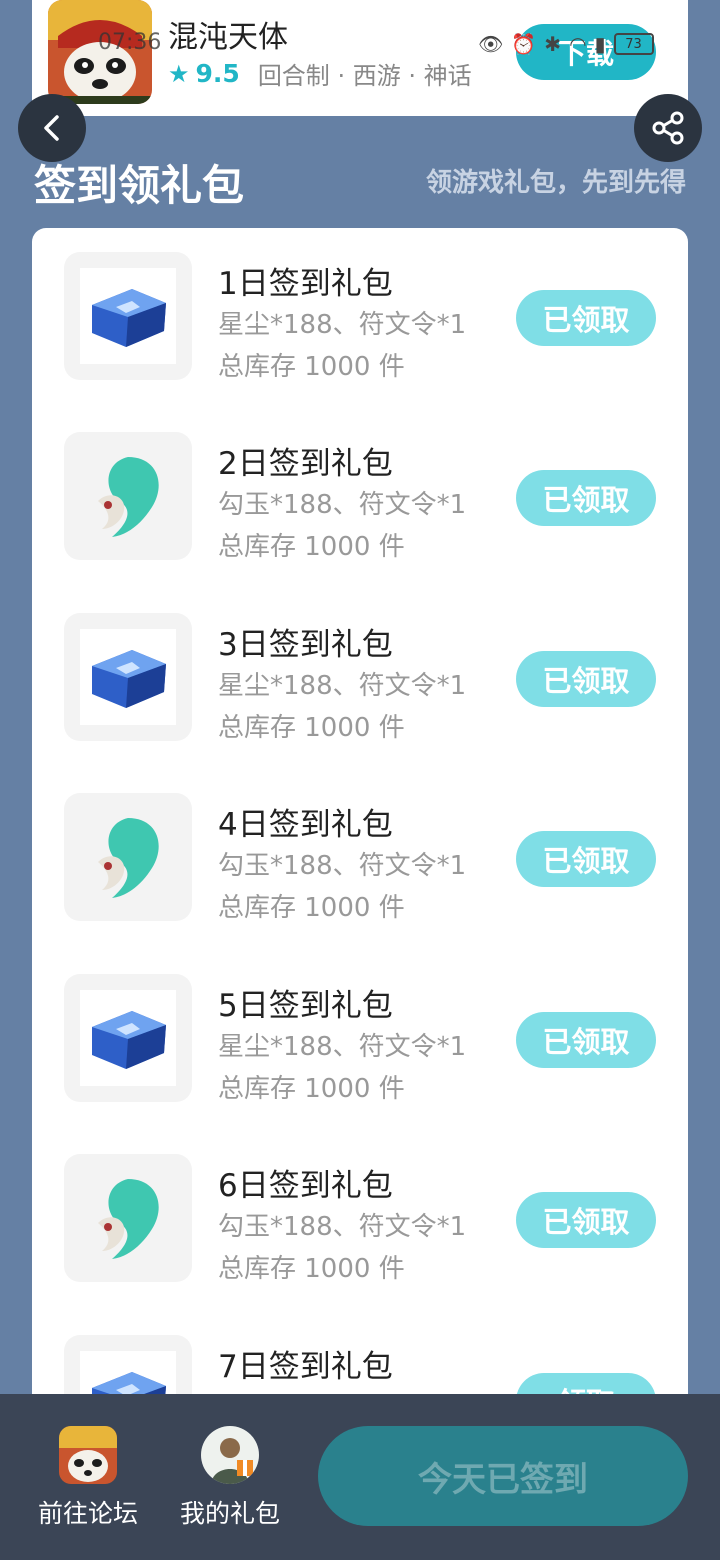 The width and height of the screenshot is (720, 1560). I want to click on section-title: 签到领礼包, so click(139, 185).